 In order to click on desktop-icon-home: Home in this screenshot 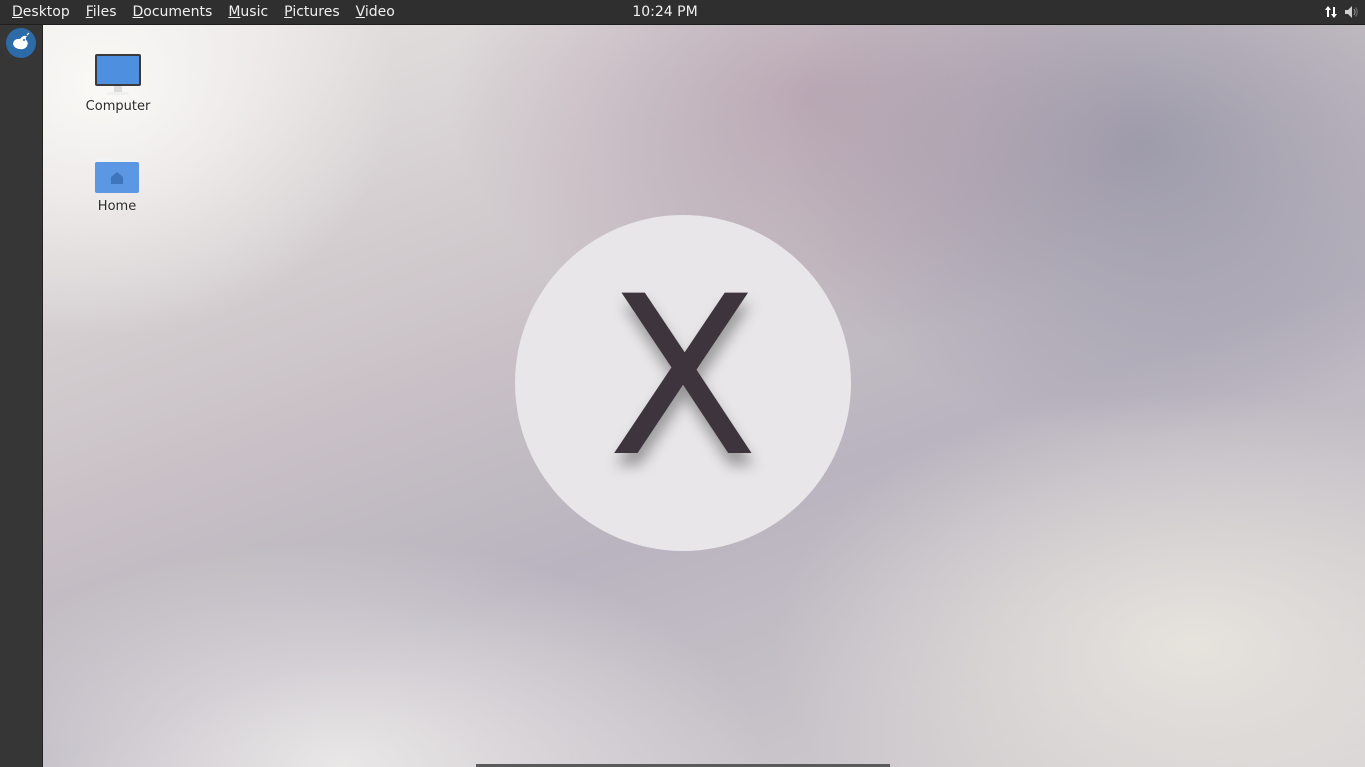, I will do `click(117, 182)`.